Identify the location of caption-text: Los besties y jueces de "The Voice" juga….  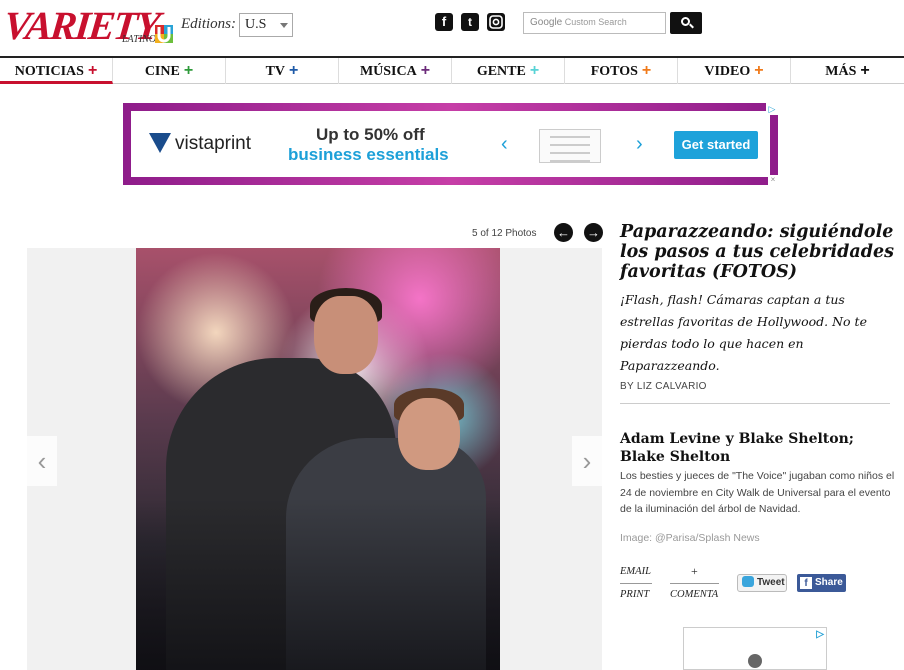
(757, 492).